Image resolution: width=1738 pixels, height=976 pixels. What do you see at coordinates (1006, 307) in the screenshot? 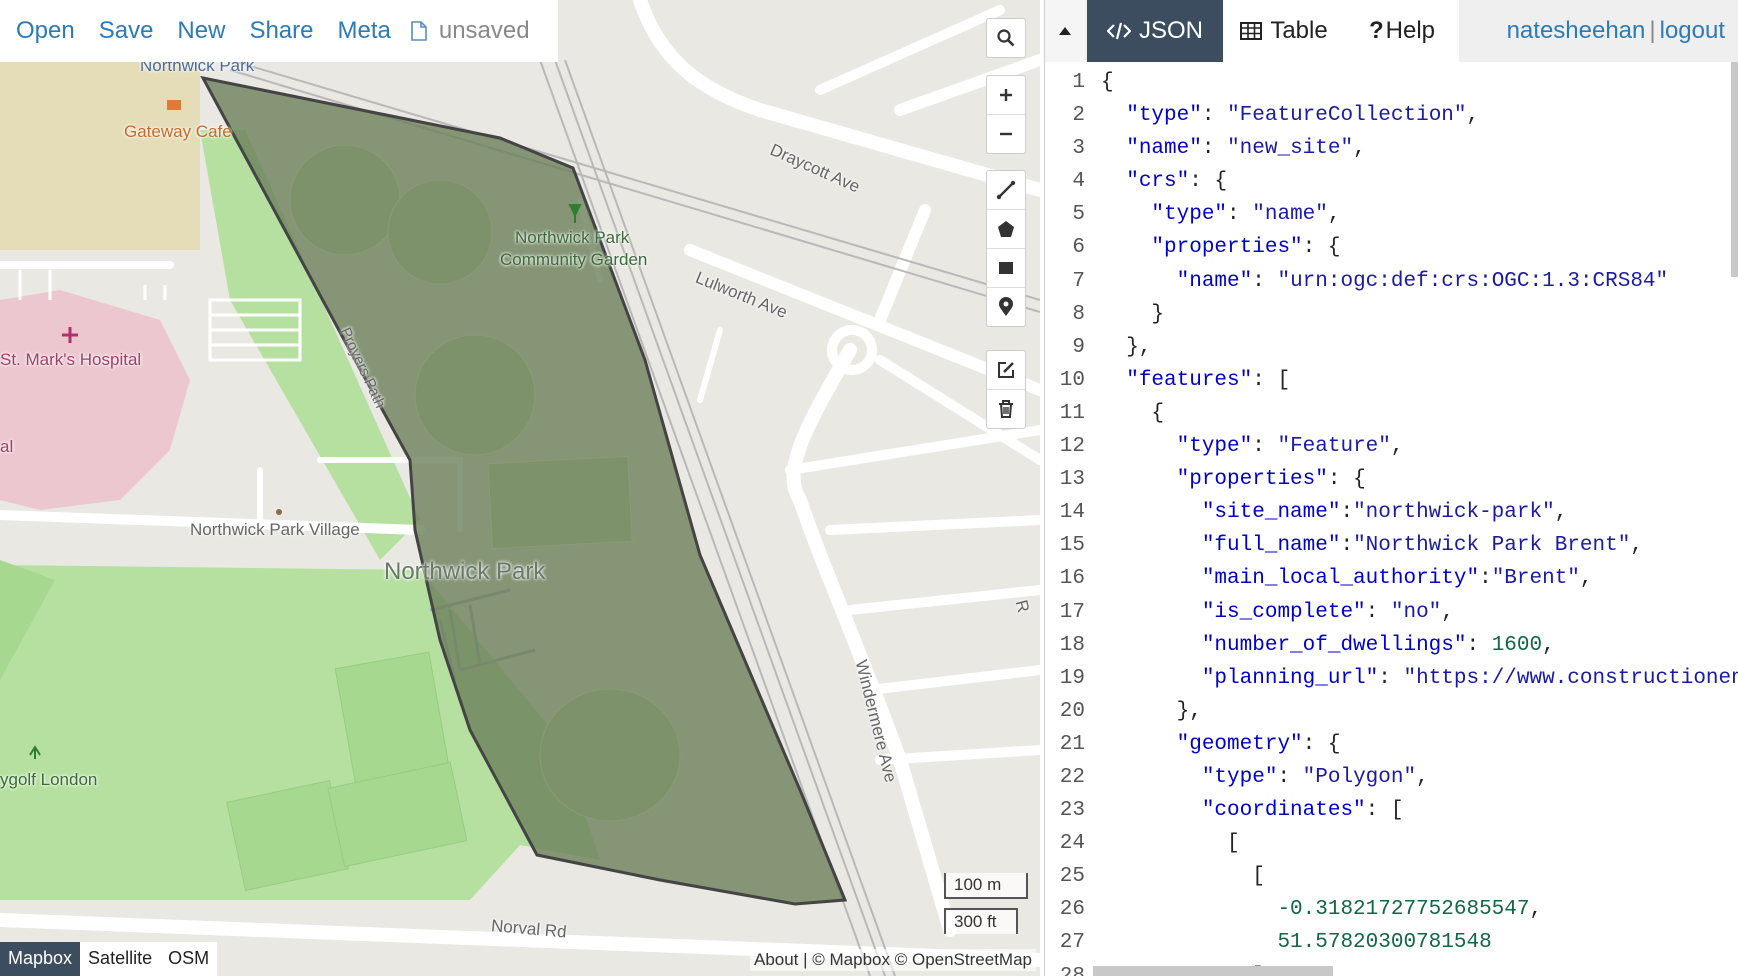
I see `draw-marker-button` at bounding box center [1006, 307].